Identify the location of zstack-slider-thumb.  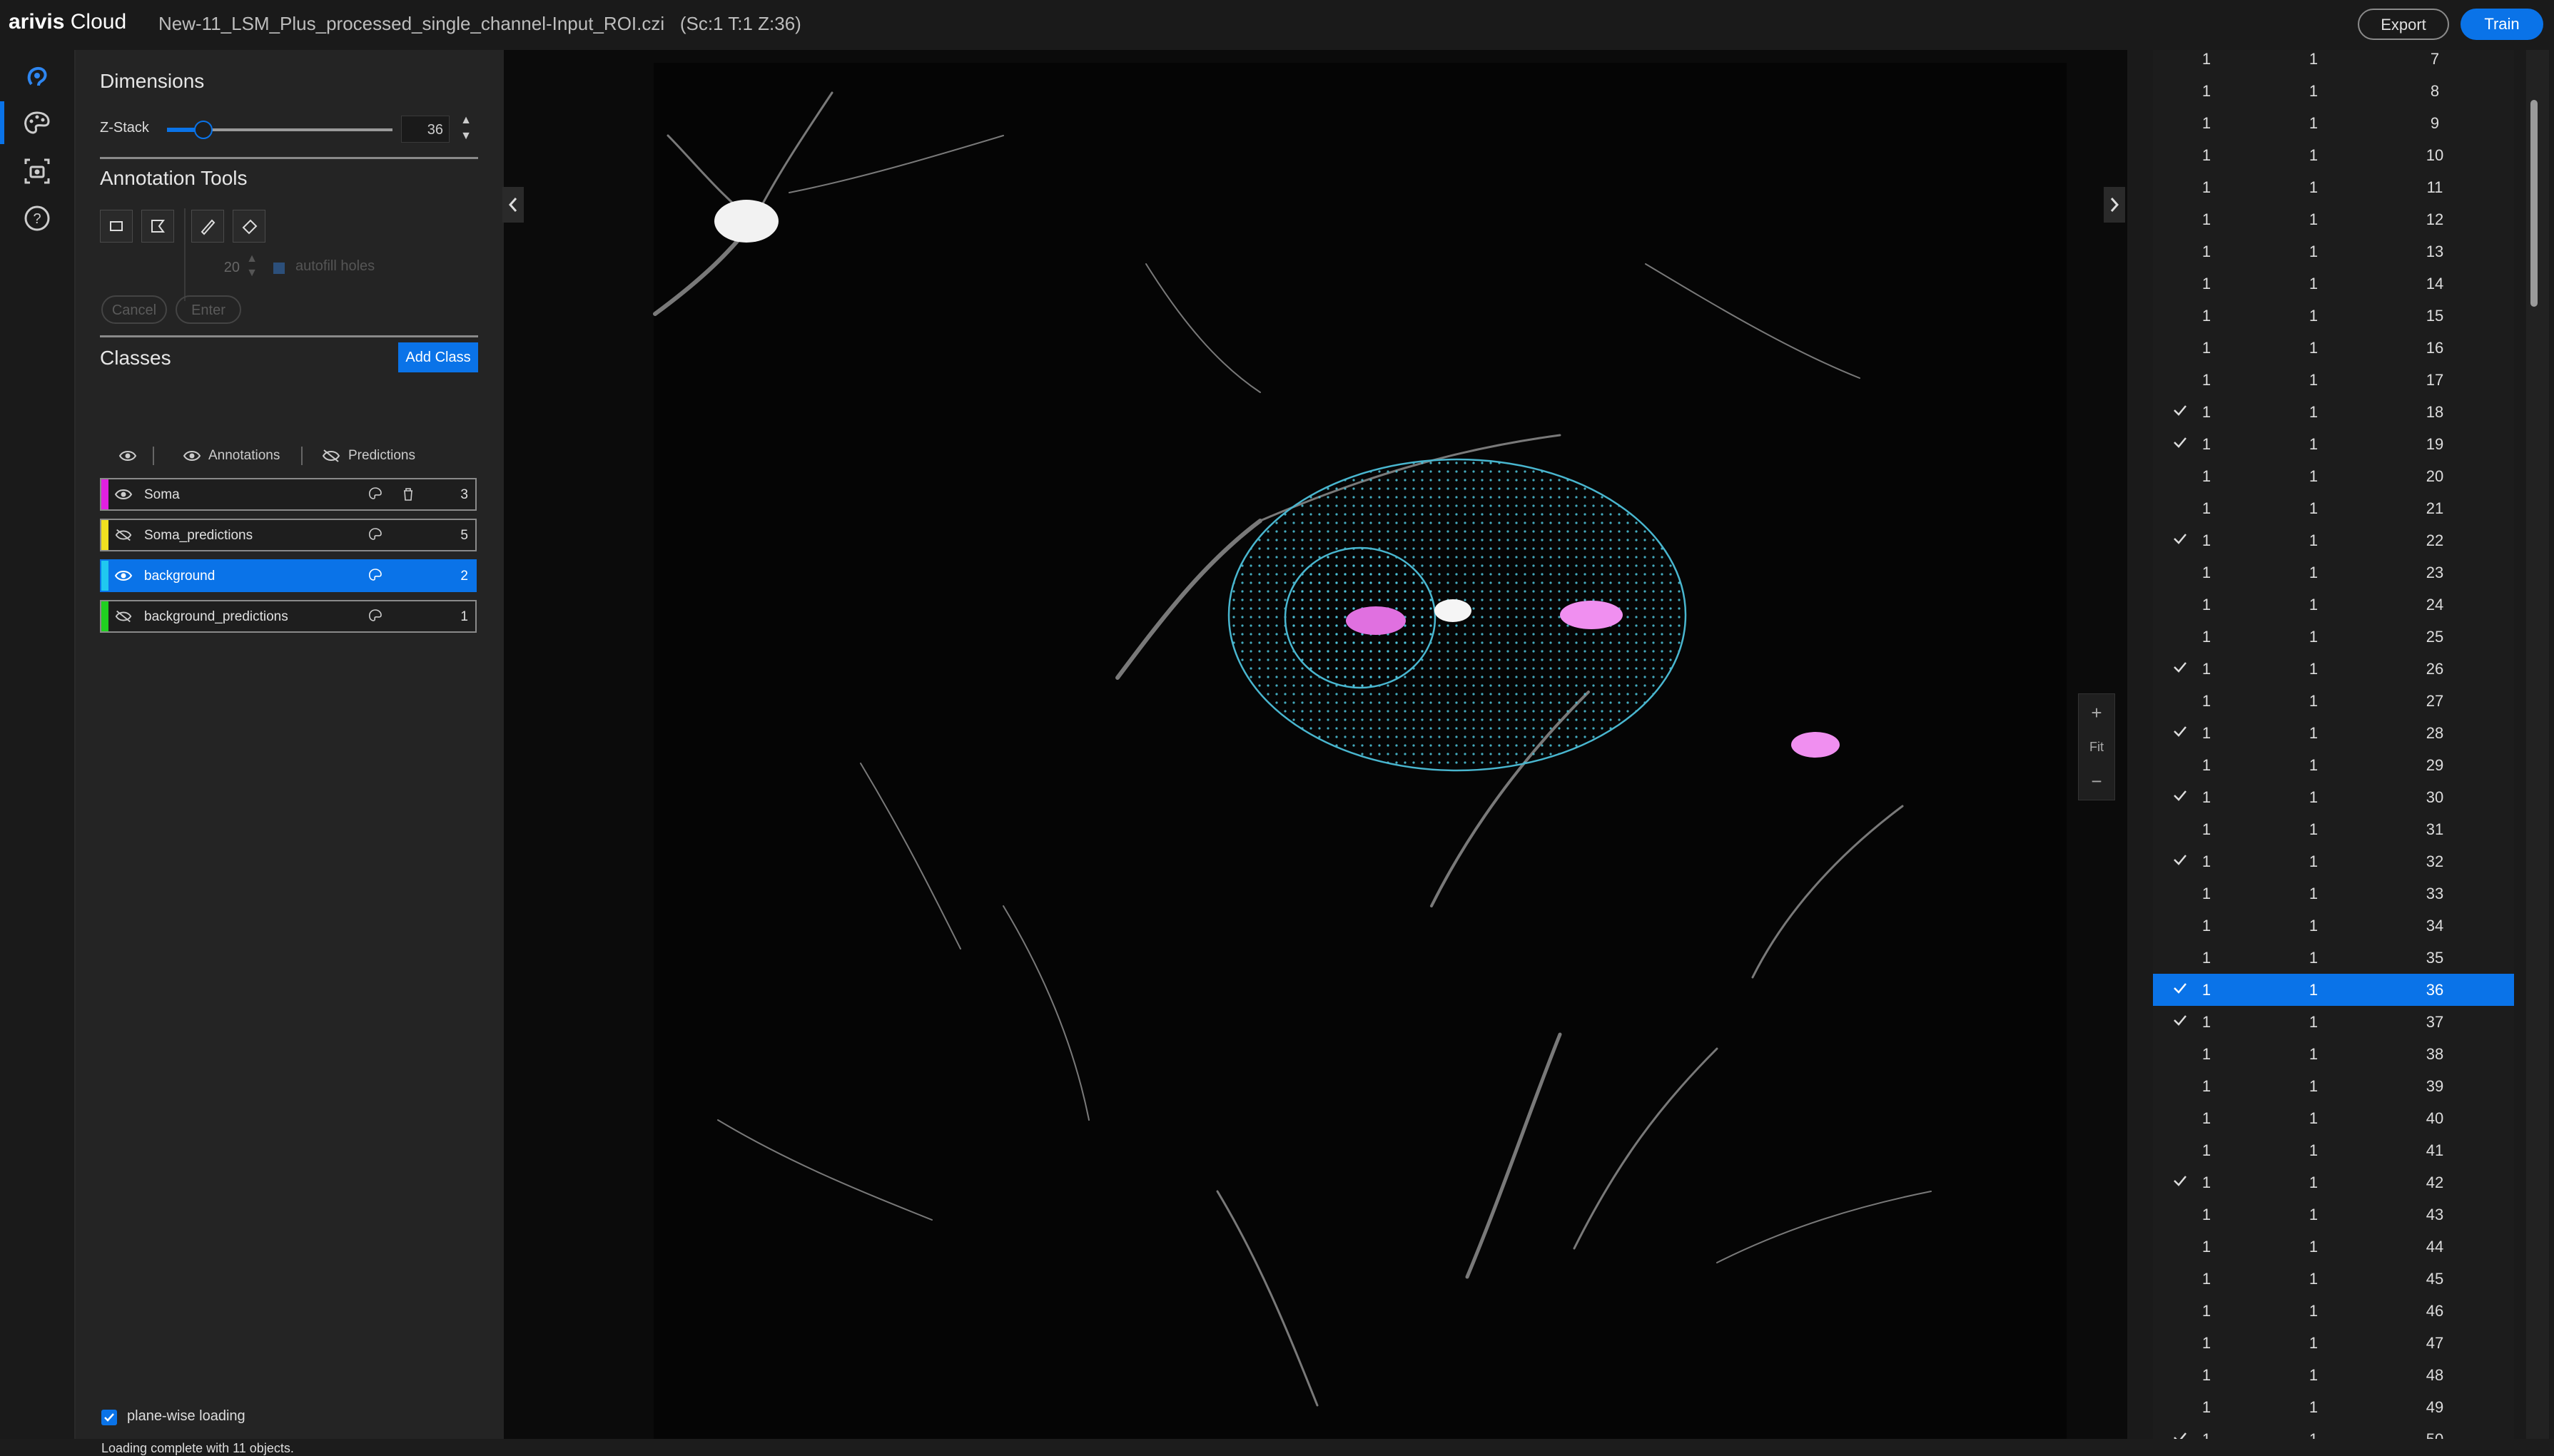
(204, 130).